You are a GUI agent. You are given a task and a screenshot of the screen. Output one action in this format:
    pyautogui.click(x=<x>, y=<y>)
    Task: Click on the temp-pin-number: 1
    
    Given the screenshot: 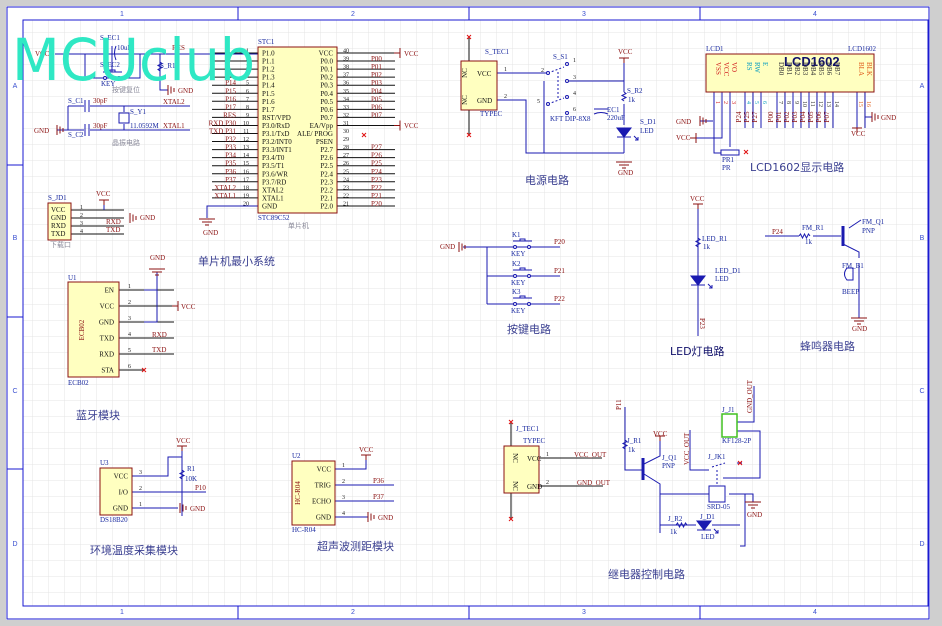 What is the action you would take?
    pyautogui.click(x=140, y=505)
    